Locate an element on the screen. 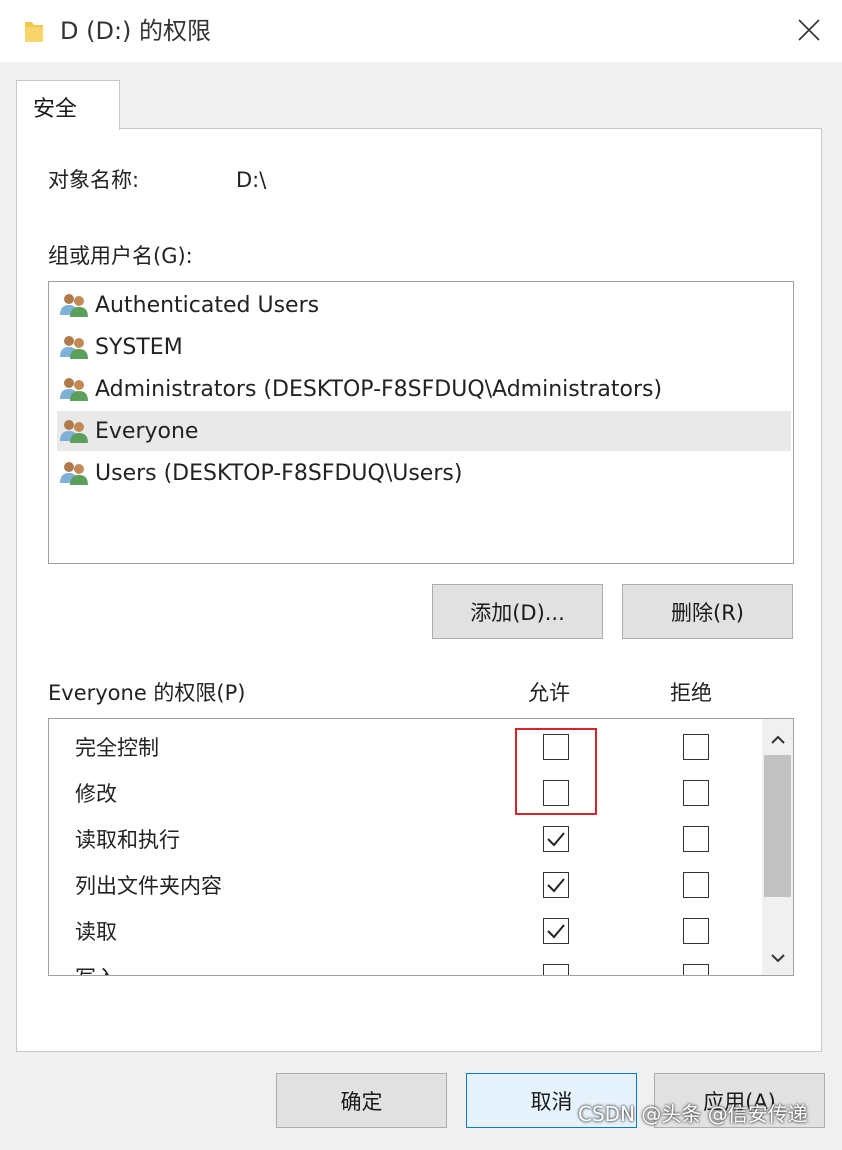 The image size is (842, 1150). window-title: D (D:) 的权限 is located at coordinates (136, 31).